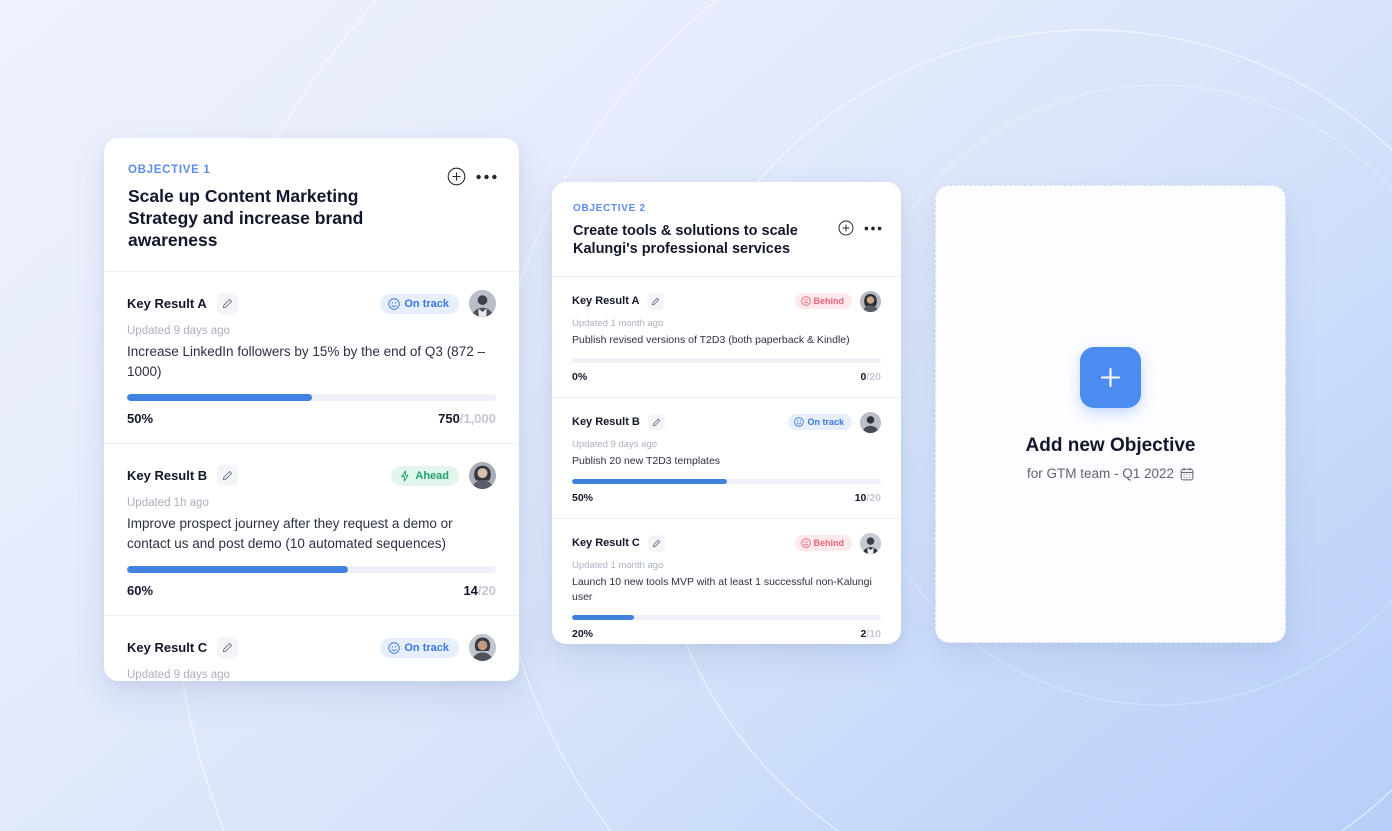 The width and height of the screenshot is (1392, 831). What do you see at coordinates (580, 376) in the screenshot?
I see `progress-percent: 0%` at bounding box center [580, 376].